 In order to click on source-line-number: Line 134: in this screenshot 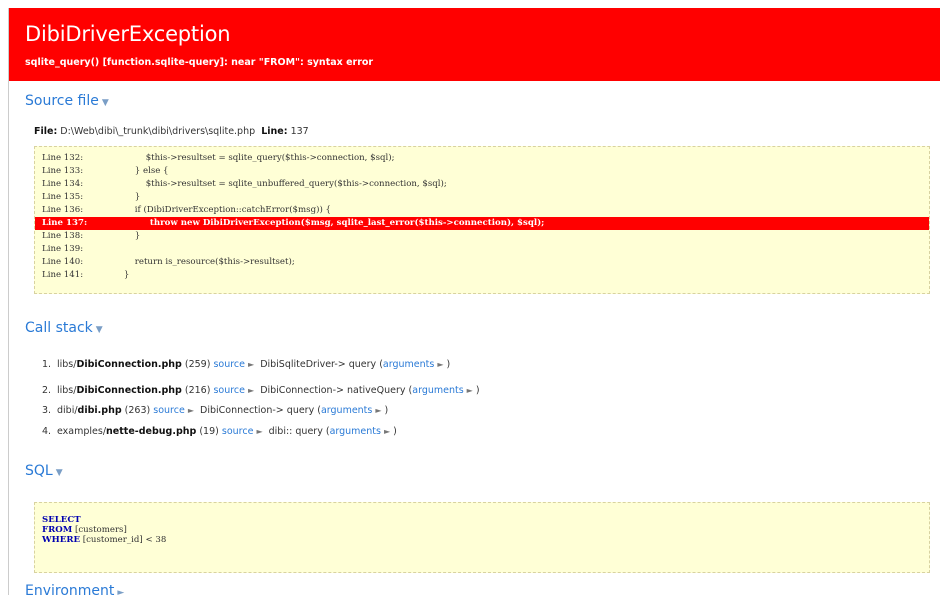, I will do `click(63, 184)`.